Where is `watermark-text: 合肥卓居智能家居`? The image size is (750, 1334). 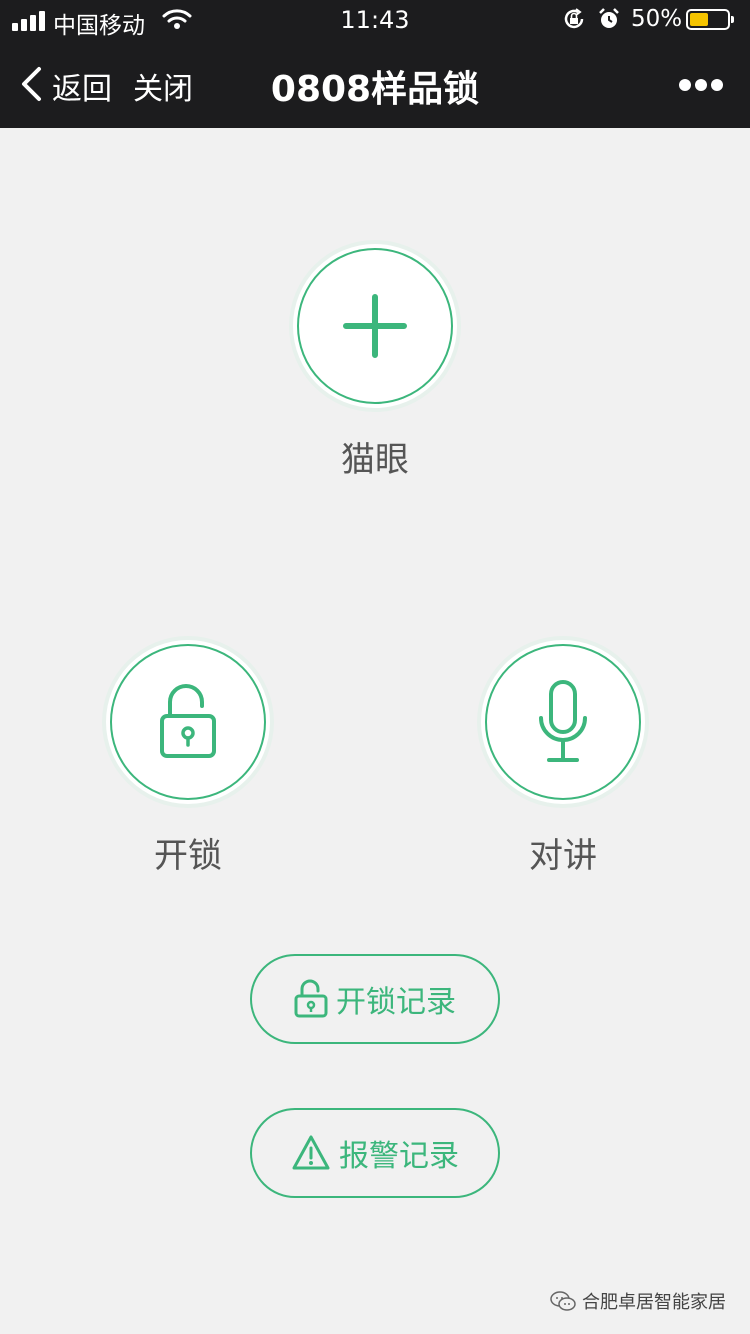 watermark-text: 合肥卓居智能家居 is located at coordinates (654, 1302).